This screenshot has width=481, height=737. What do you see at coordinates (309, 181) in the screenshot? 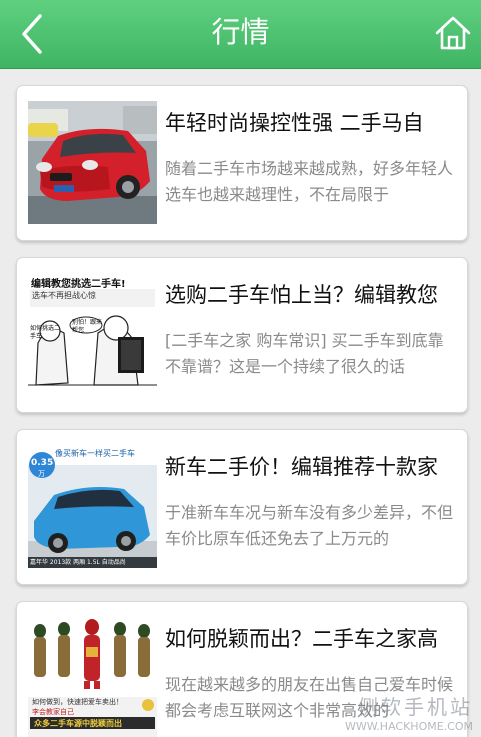
I see `article-summary: 随着二手车市场越来越成熟，好多年轻人选车也越来越理性，不在局限于` at bounding box center [309, 181].